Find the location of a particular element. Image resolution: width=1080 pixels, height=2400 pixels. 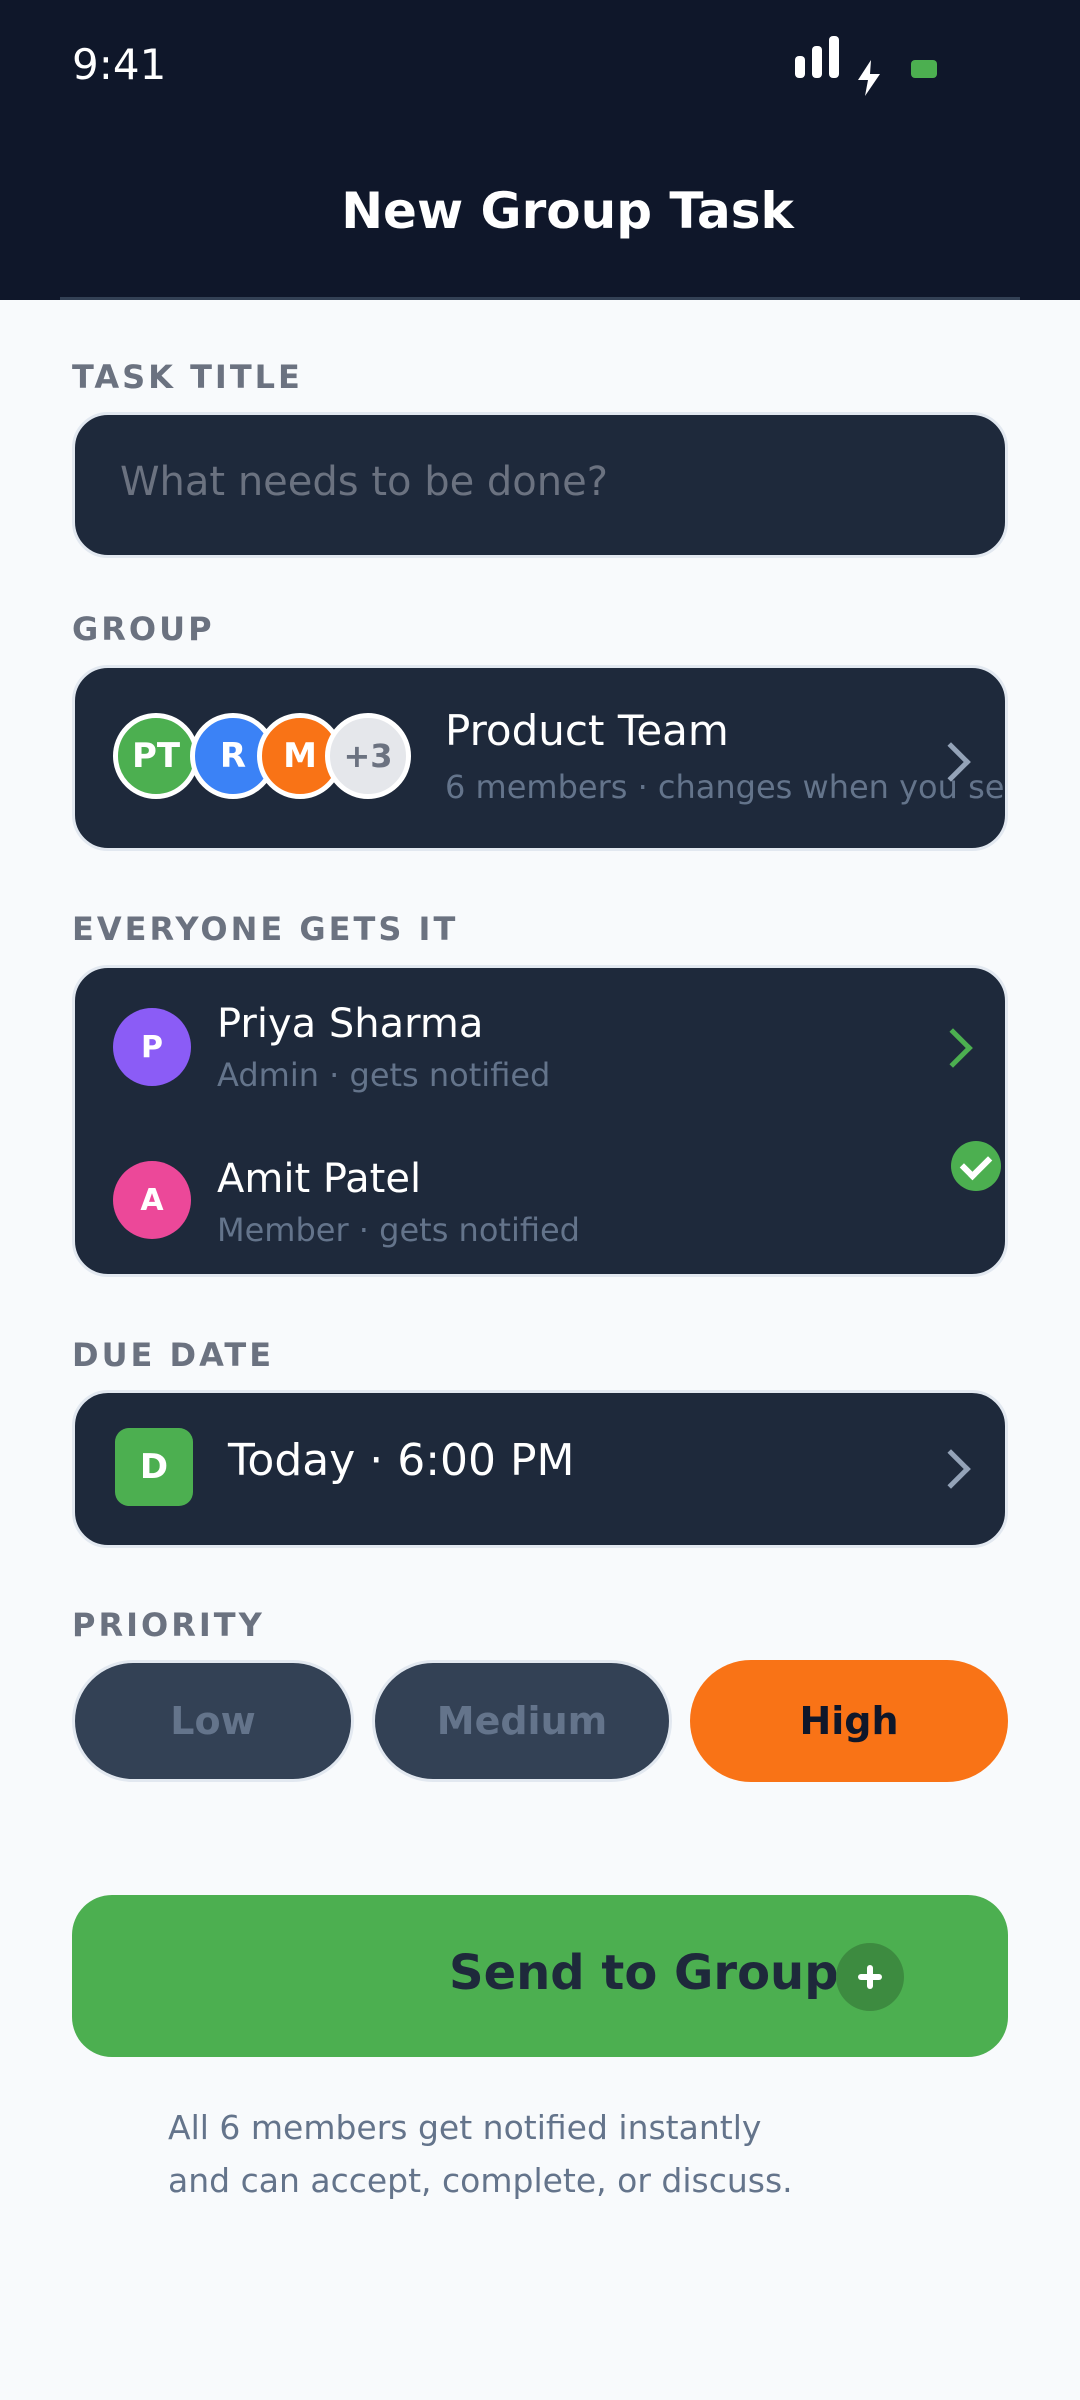

priority-medium-button: Medium is located at coordinates (522, 1721).